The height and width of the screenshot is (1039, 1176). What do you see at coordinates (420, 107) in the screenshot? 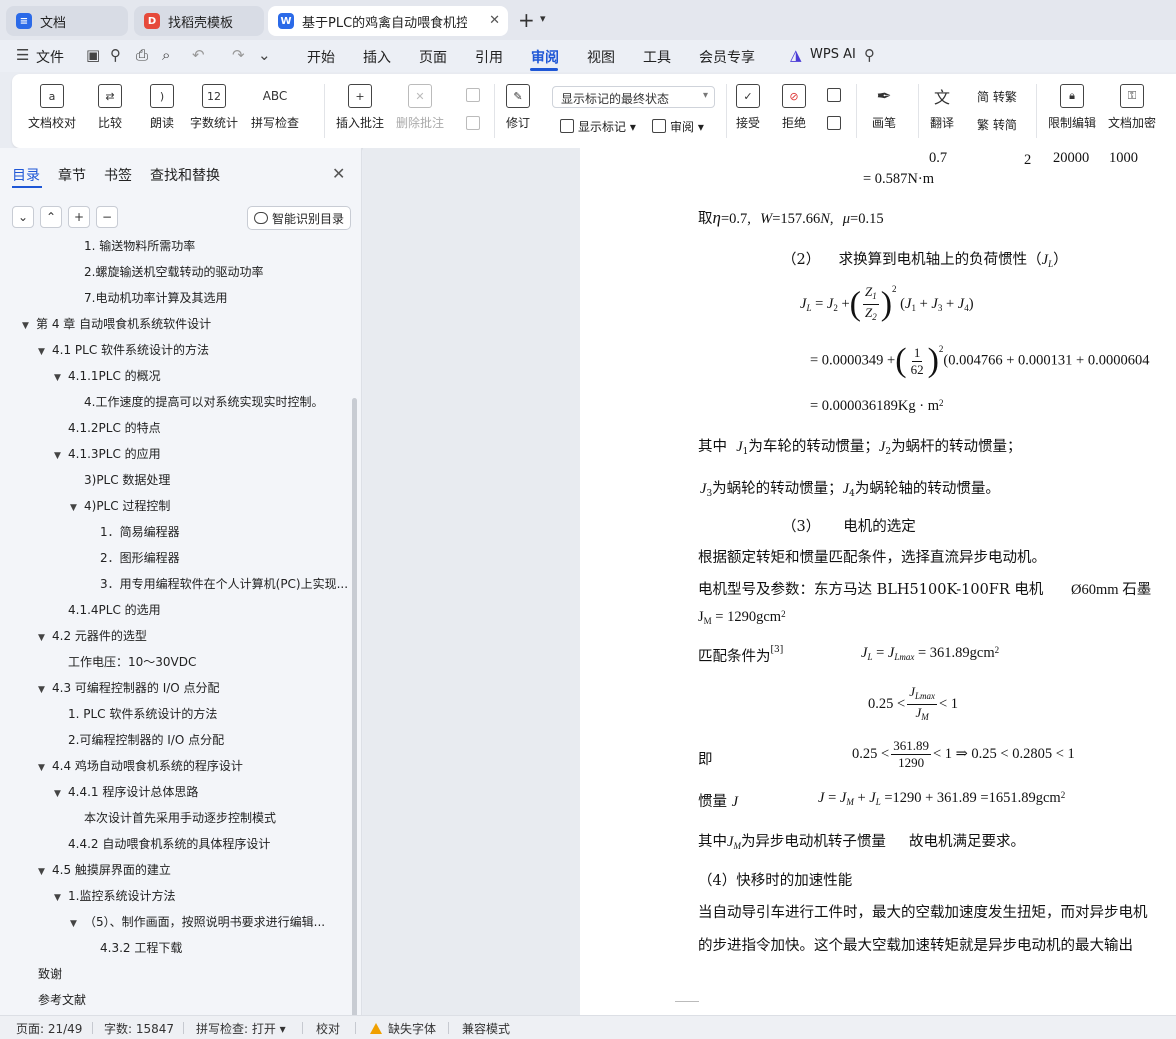
I see `delete-comment-button: ✕ 删除批注` at bounding box center [420, 107].